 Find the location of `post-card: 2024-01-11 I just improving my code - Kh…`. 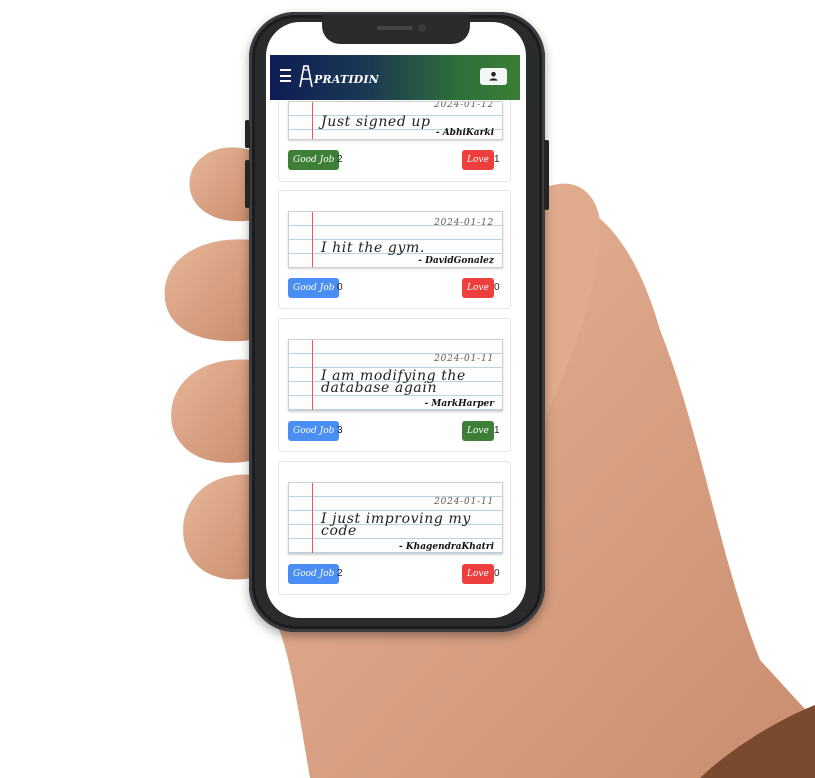

post-card: 2024-01-11 I just improving my code - Kh… is located at coordinates (394, 528).